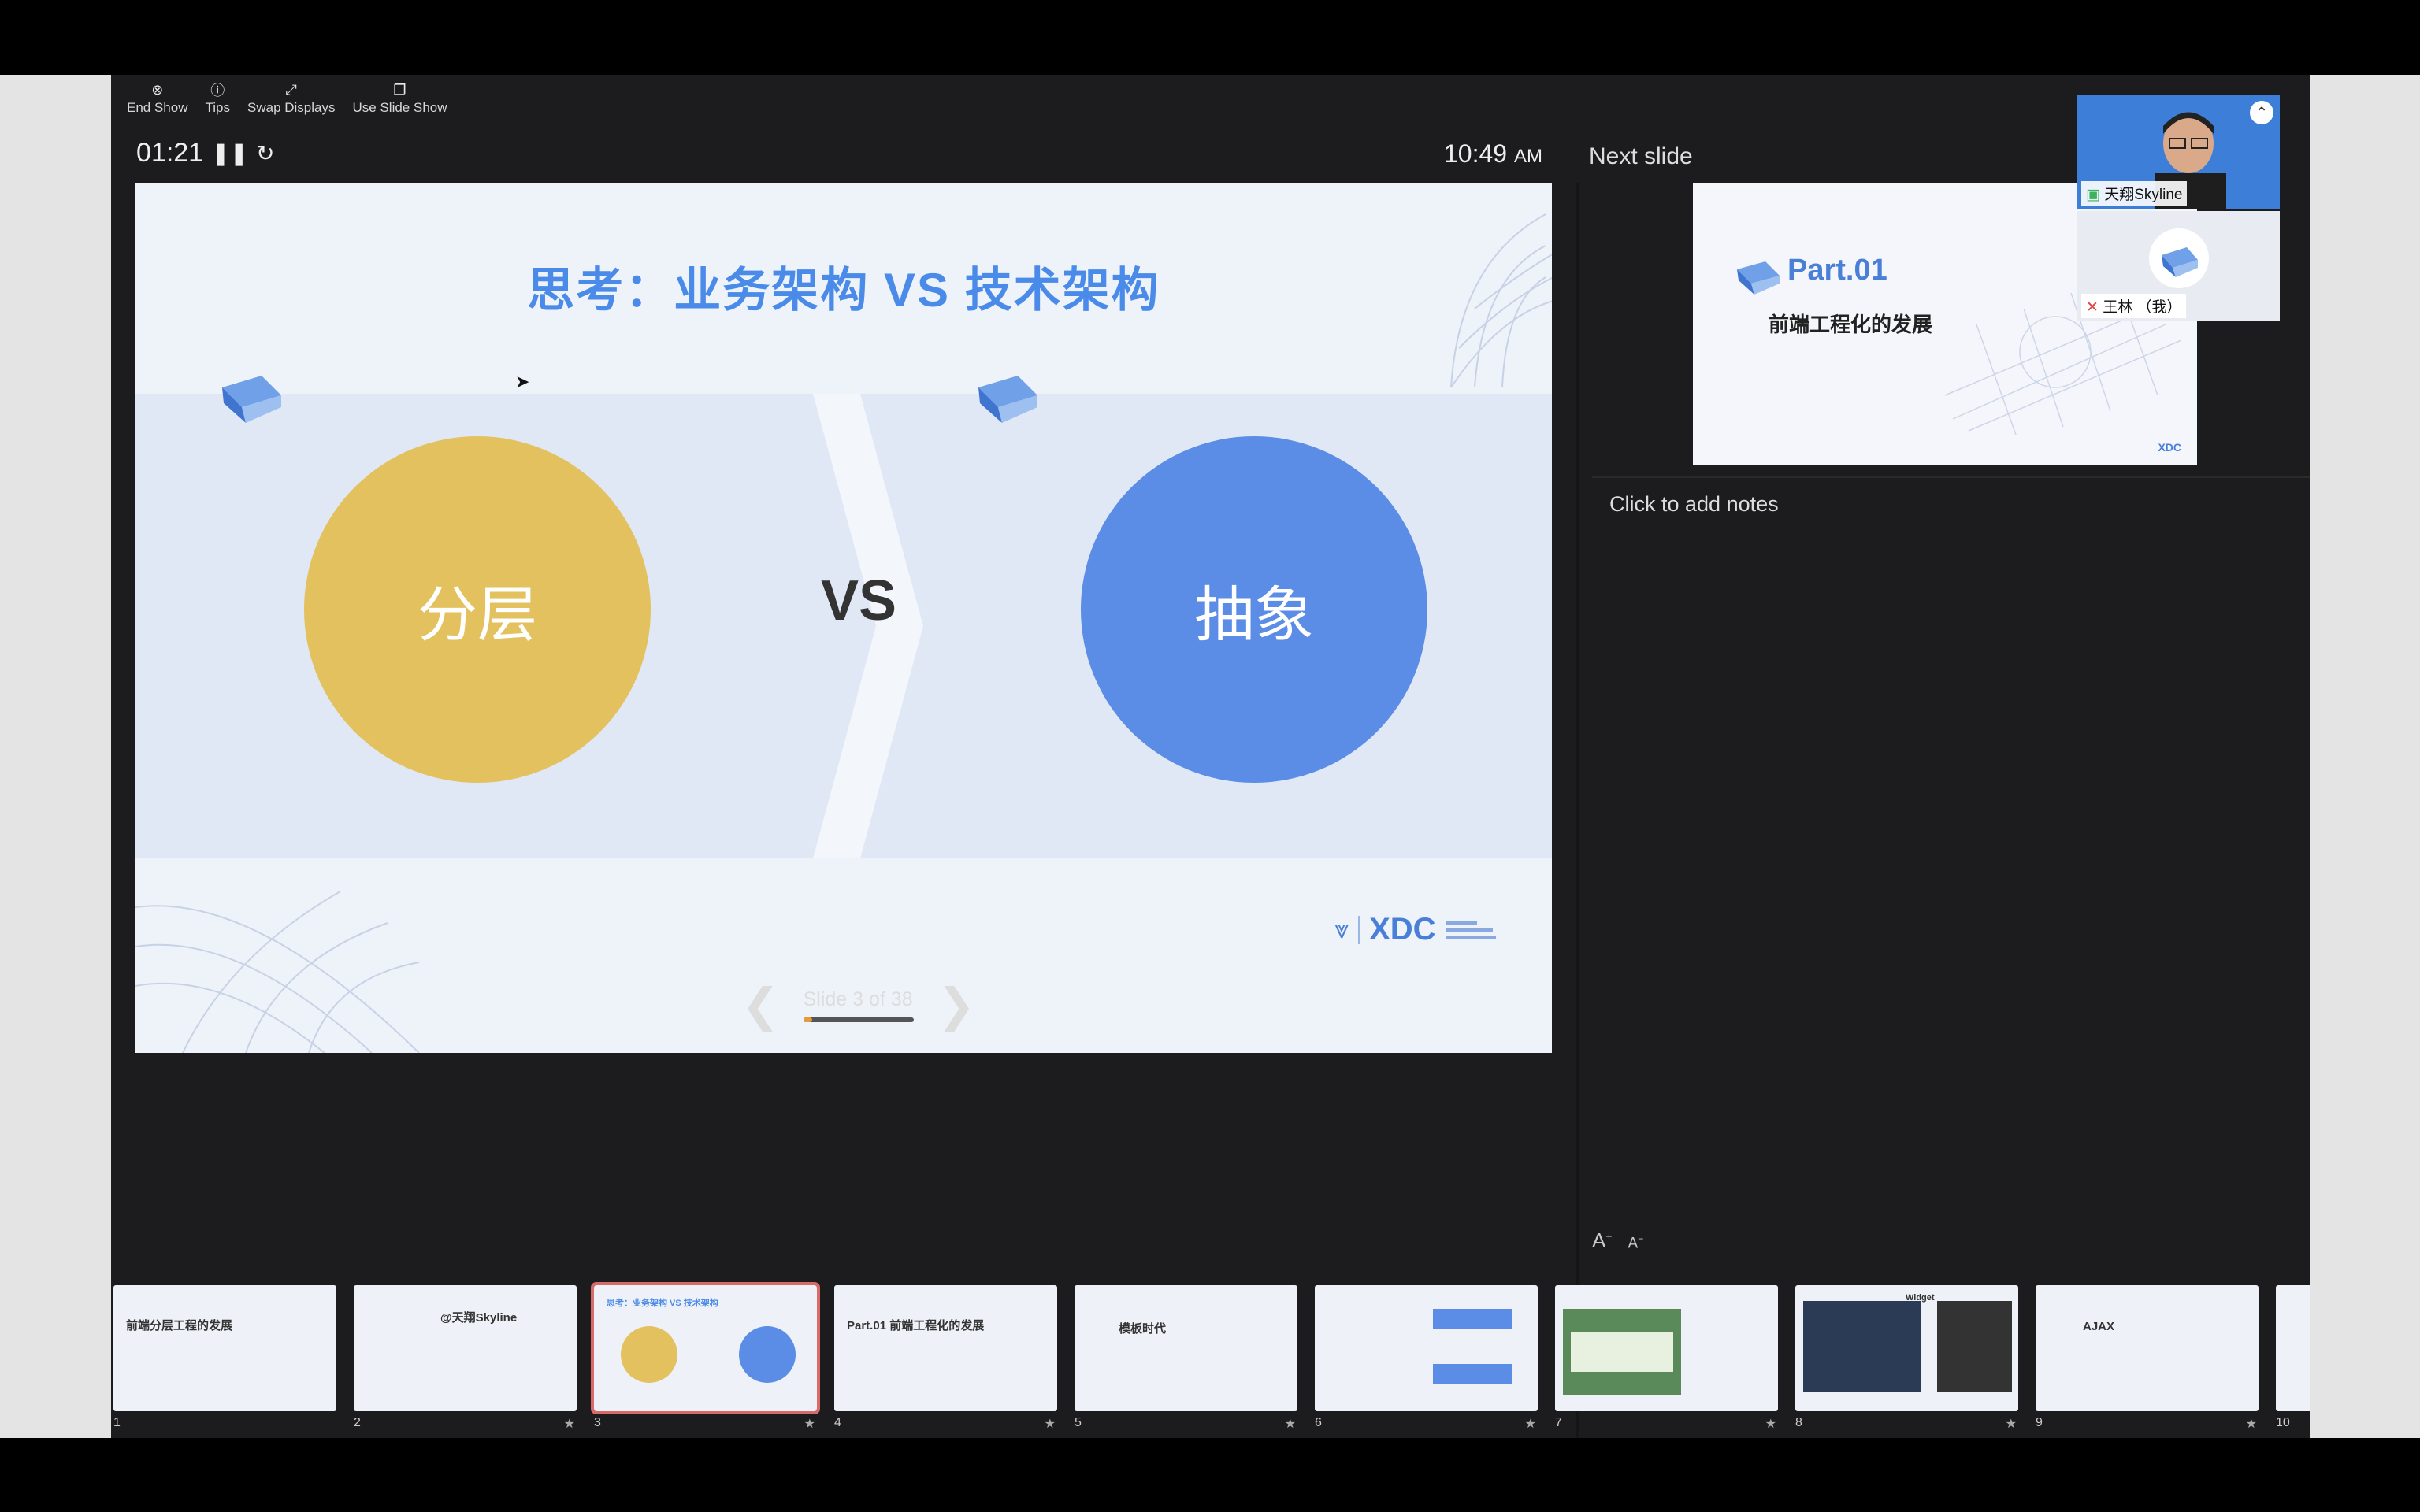 This screenshot has width=2420, height=1512. What do you see at coordinates (2147, 1358) in the screenshot?
I see `slide-thumbnail: AJAX 9 ★` at bounding box center [2147, 1358].